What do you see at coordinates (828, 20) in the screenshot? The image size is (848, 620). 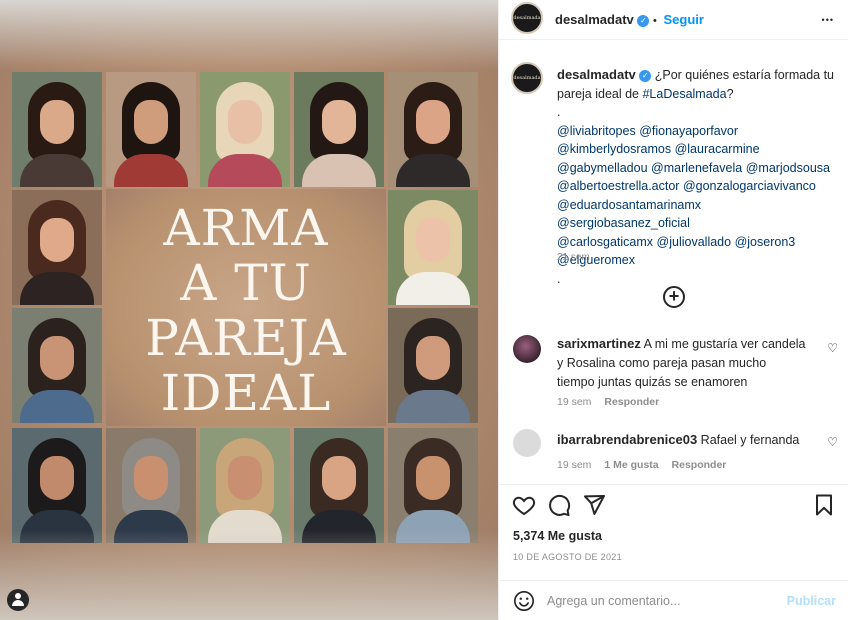 I see `more-options-icon: •••` at bounding box center [828, 20].